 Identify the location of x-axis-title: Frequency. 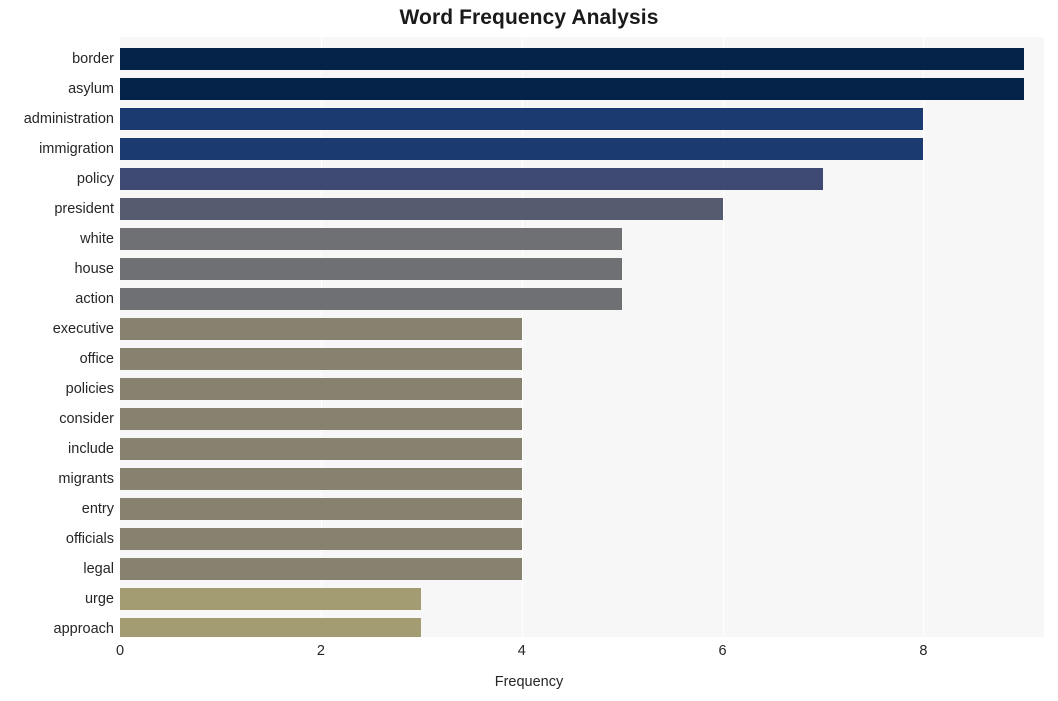
(529, 682).